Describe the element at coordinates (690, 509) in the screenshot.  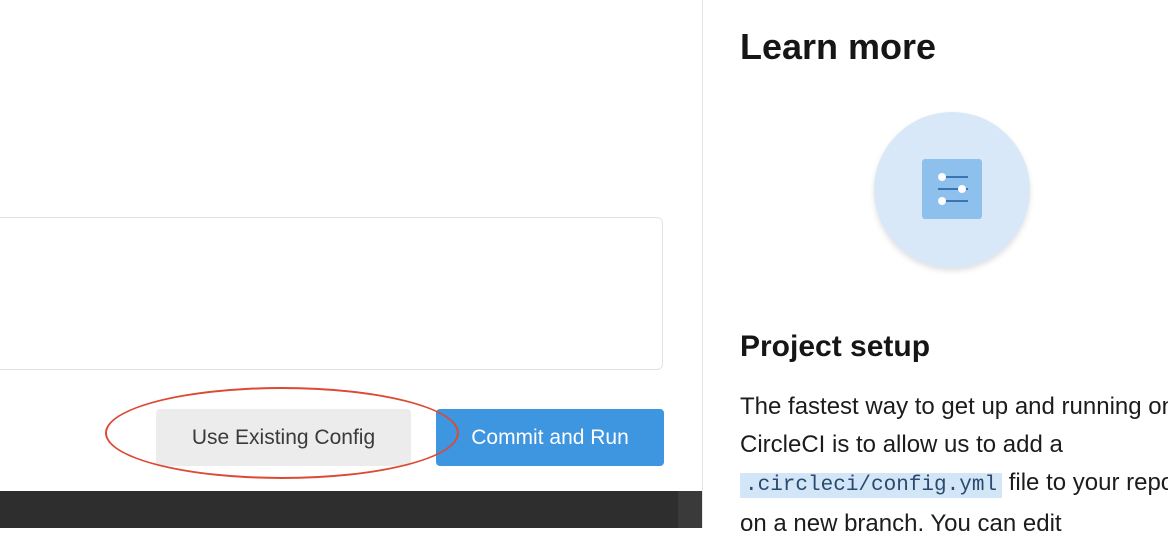
I see `bottom-bar-segment` at that location.